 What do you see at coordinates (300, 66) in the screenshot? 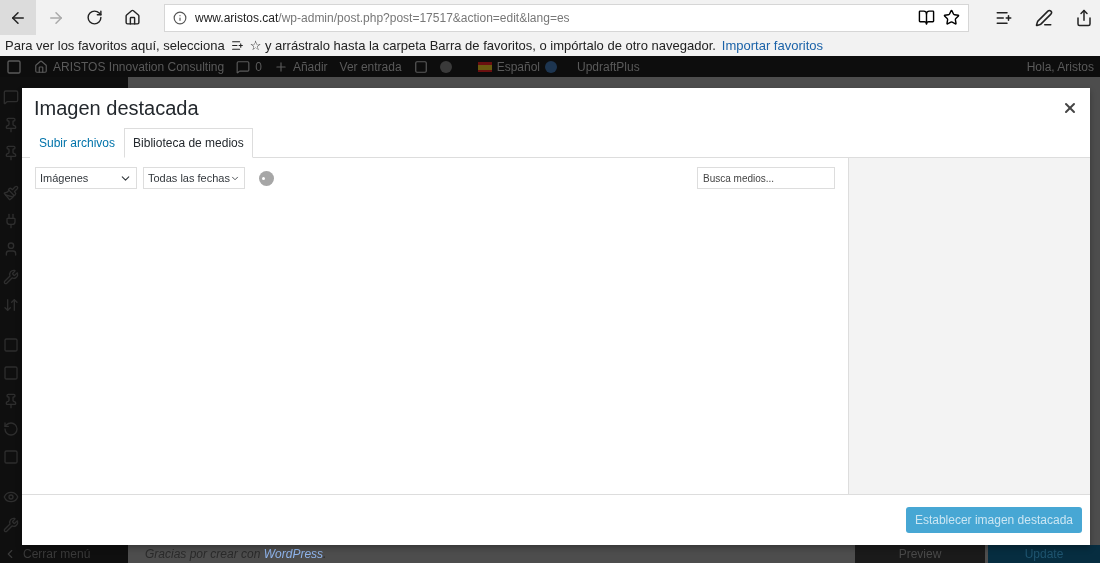
I see `new-link: Añadir` at bounding box center [300, 66].